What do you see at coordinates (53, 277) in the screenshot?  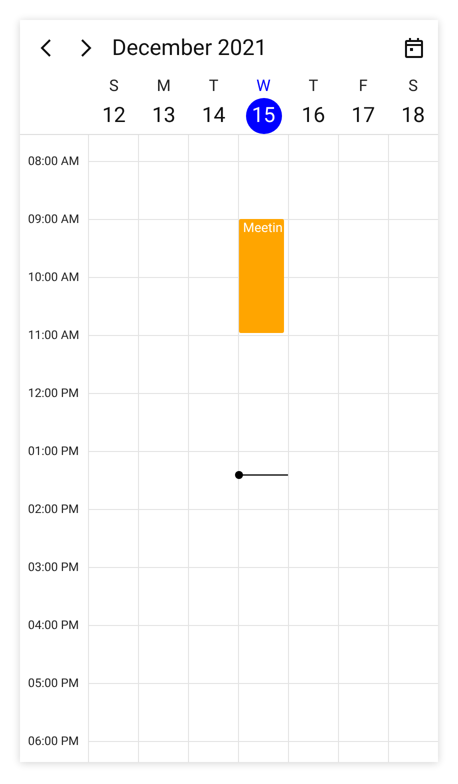 I see `time-label: 10:00 AM` at bounding box center [53, 277].